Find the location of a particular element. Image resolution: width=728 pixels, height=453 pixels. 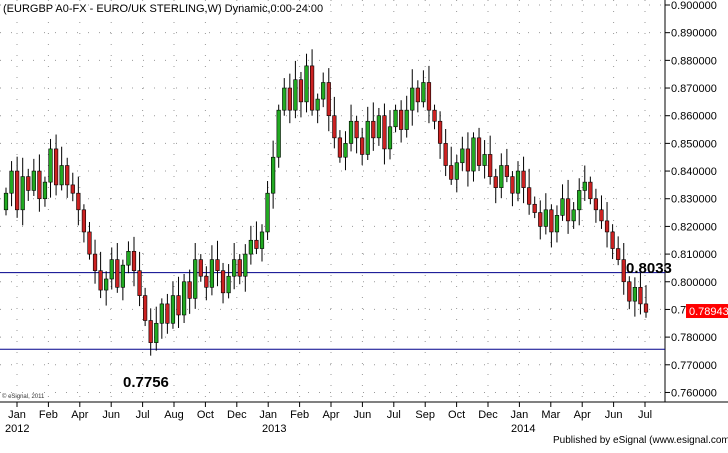

y-tick-label: 0.890000 is located at coordinates (694, 34).